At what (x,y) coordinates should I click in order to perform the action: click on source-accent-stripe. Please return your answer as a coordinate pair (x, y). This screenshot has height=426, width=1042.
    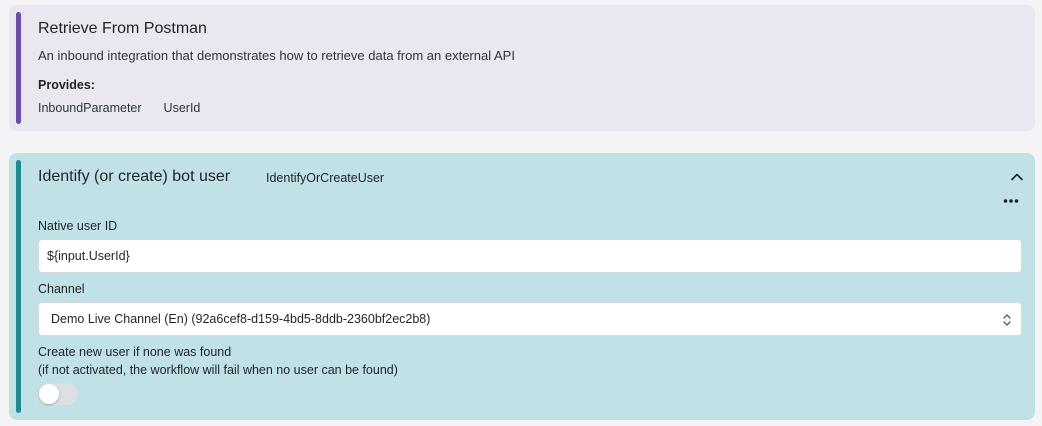
    Looking at the image, I should click on (18, 68).